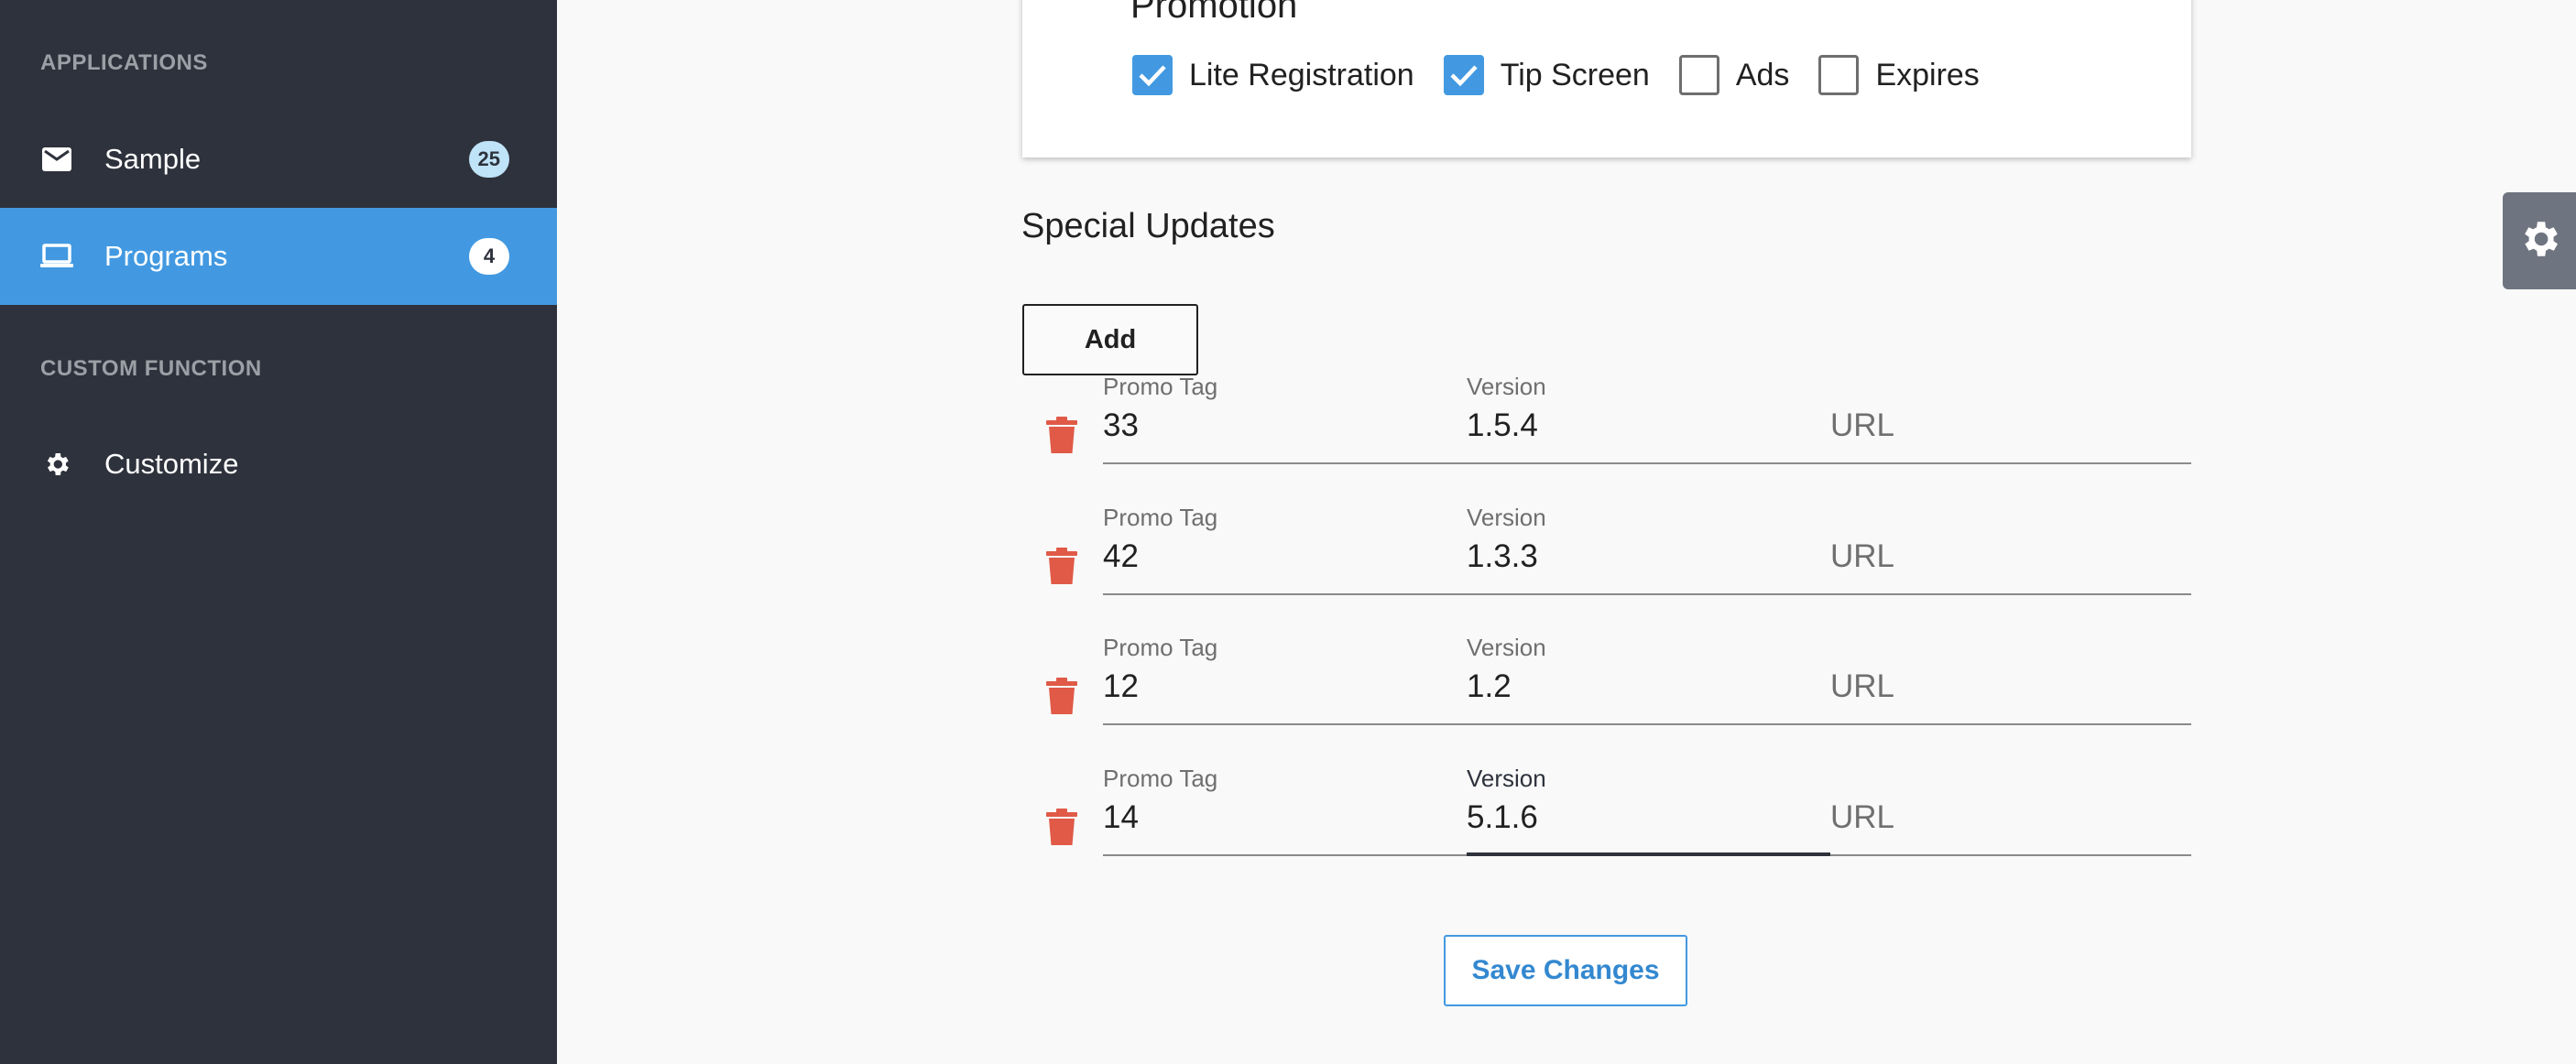 The height and width of the screenshot is (1064, 2576). I want to click on promo-tag-value: 12, so click(1121, 686).